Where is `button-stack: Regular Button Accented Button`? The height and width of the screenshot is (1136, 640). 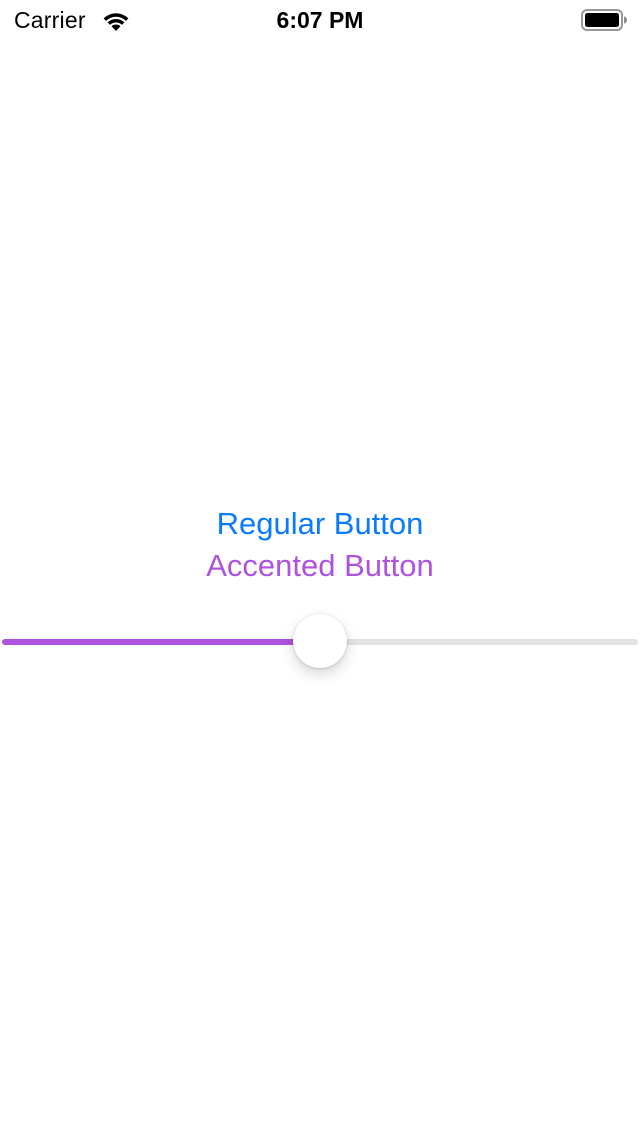
button-stack: Regular Button Accented Button is located at coordinates (320, 545).